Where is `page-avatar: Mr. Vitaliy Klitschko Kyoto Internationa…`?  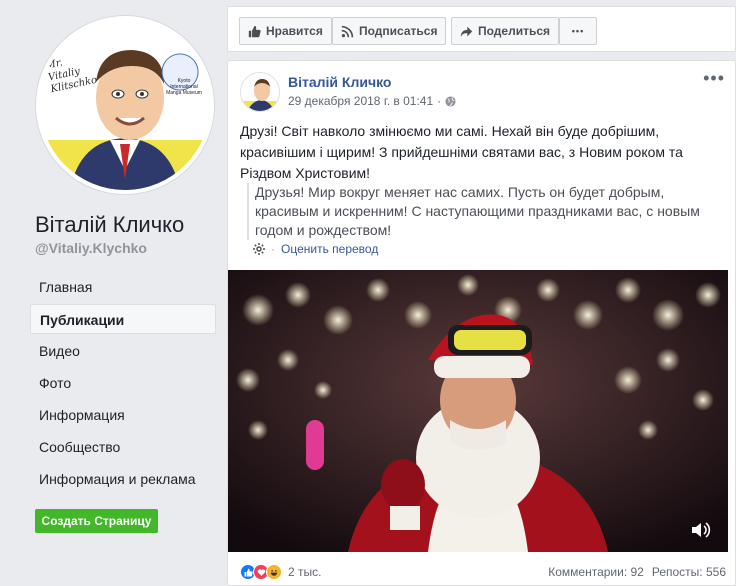 page-avatar: Mr. Vitaliy Klitschko Kyoto Internationa… is located at coordinates (125, 105).